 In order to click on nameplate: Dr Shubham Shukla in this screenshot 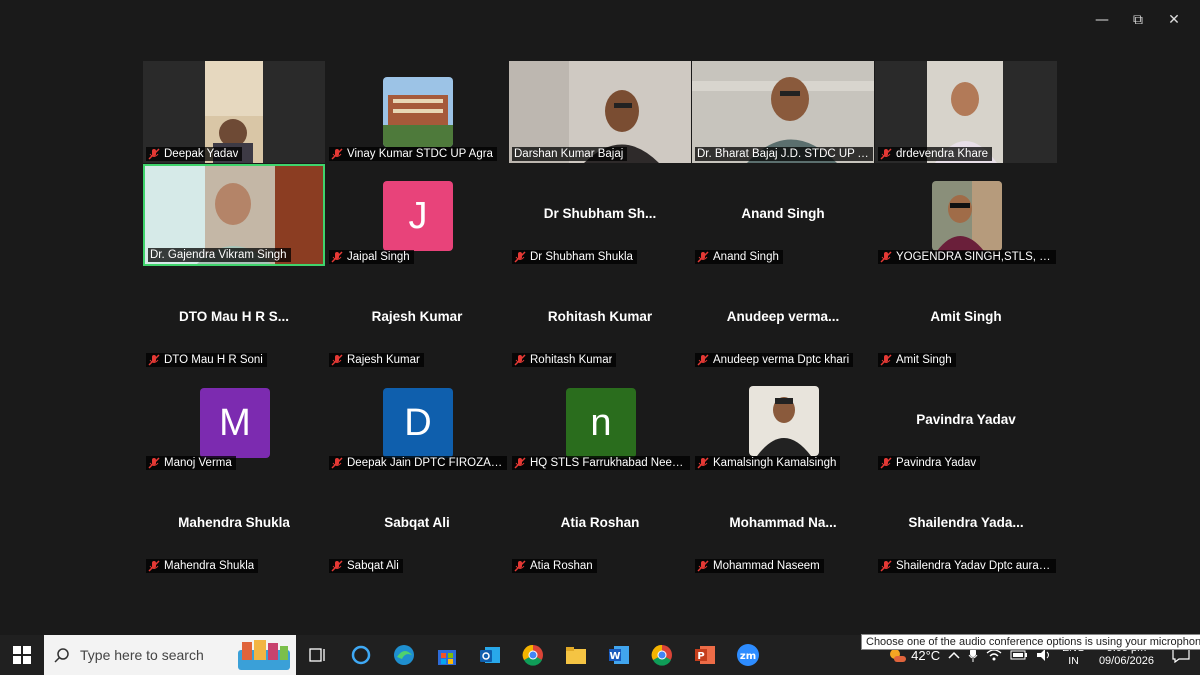, I will do `click(574, 257)`.